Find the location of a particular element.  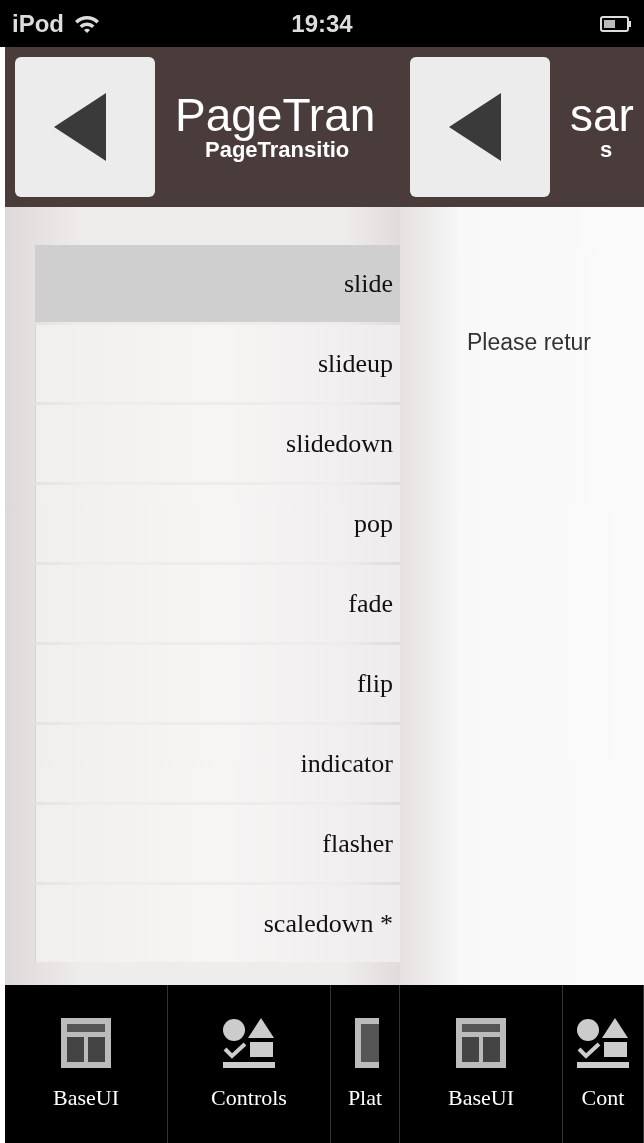

time-label: 19:34 is located at coordinates (322, 23).